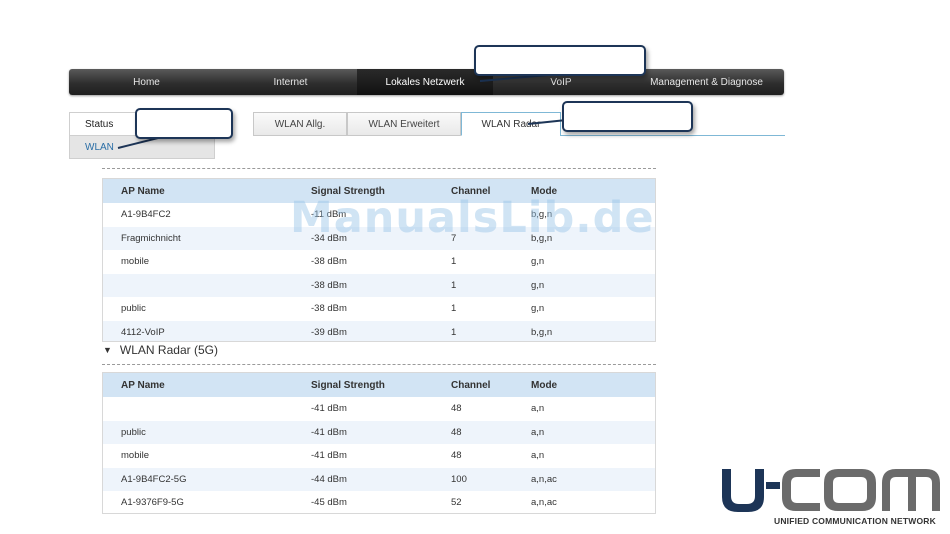 Image resolution: width=950 pixels, height=534 pixels. Describe the element at coordinates (329, 332) in the screenshot. I see `cell-signal: -39 dBm` at that location.